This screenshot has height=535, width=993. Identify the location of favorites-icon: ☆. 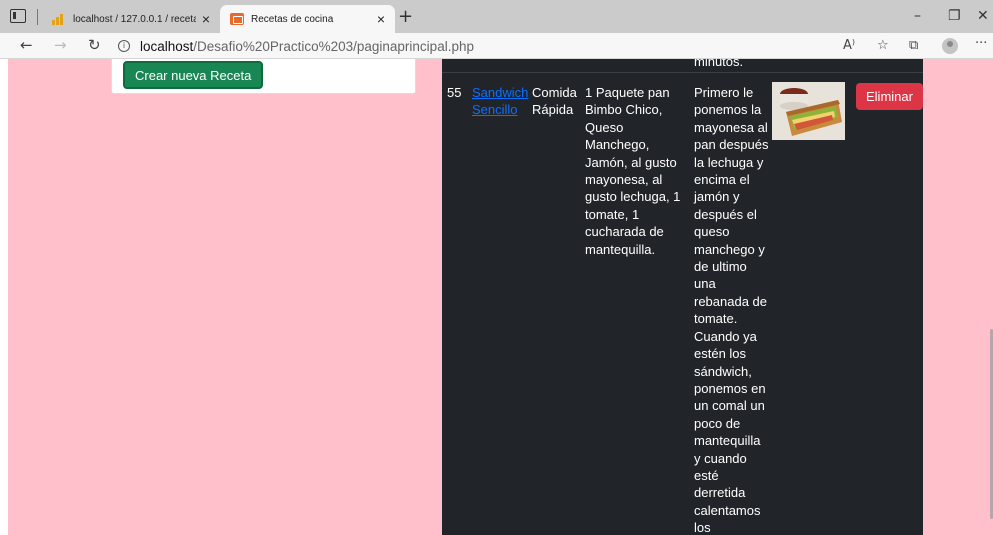
(883, 45).